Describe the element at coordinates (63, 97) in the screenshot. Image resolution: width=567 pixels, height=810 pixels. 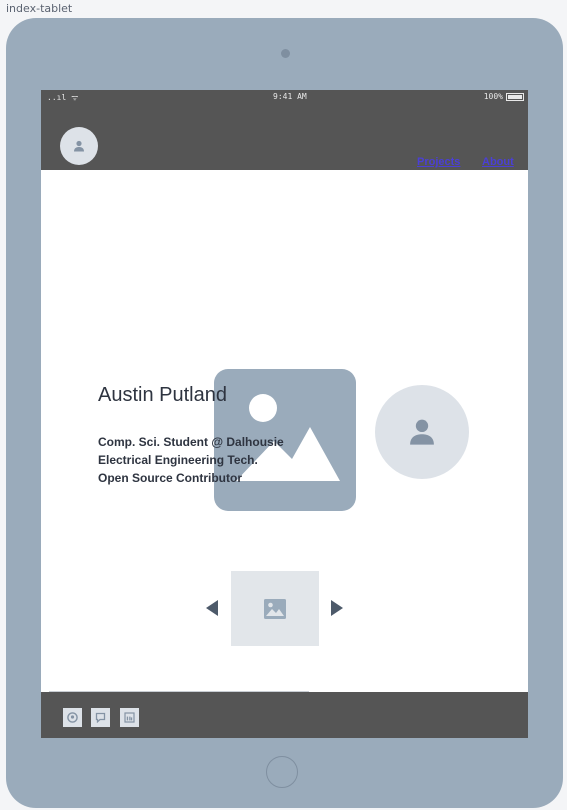
I see `signal-indicator: ..ıl ᯤ` at that location.